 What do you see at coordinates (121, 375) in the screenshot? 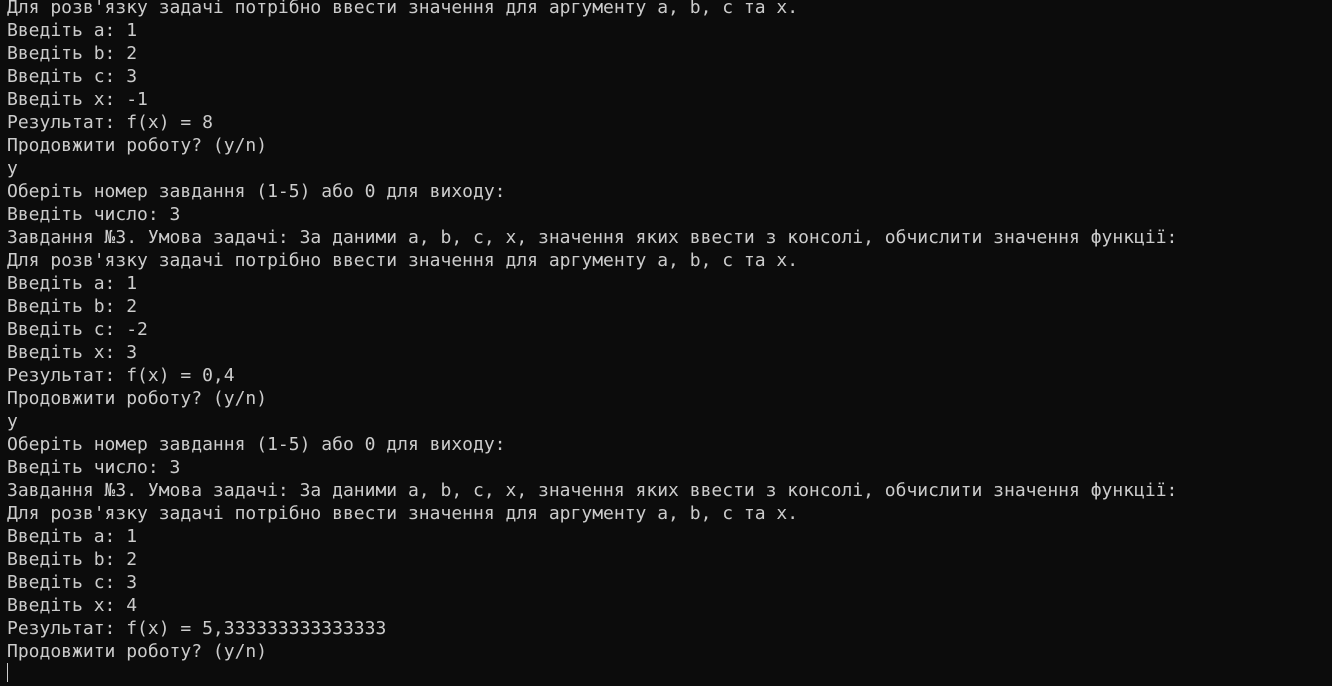
I see `console-line: Результат: f(x) = 0,4` at bounding box center [121, 375].